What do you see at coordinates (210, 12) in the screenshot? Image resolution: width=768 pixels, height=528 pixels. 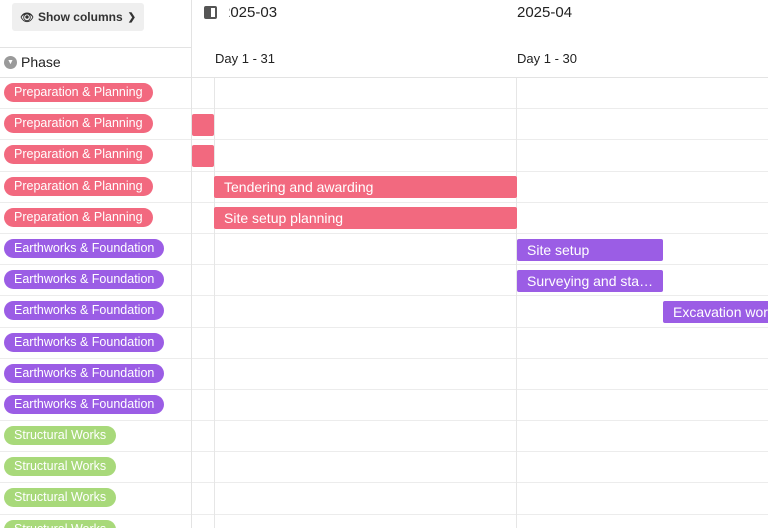 I see `collapse-panel-icon` at bounding box center [210, 12].